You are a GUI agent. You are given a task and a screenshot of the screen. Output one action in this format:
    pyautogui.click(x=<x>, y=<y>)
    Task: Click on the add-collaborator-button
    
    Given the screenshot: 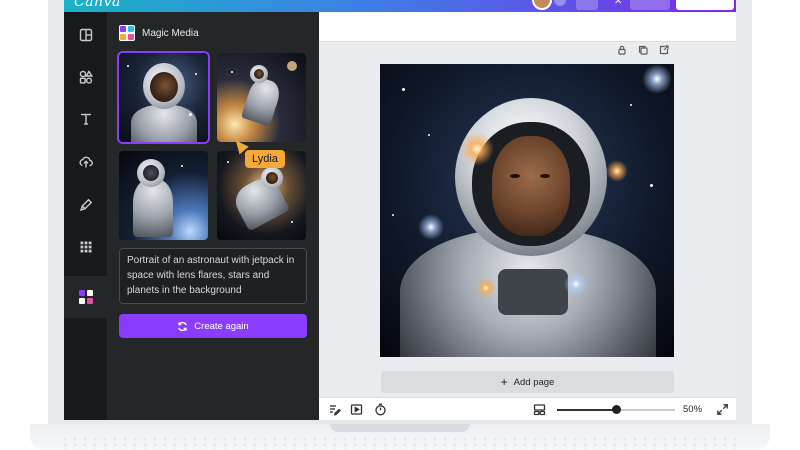 What is the action you would take?
    pyautogui.click(x=560, y=3)
    